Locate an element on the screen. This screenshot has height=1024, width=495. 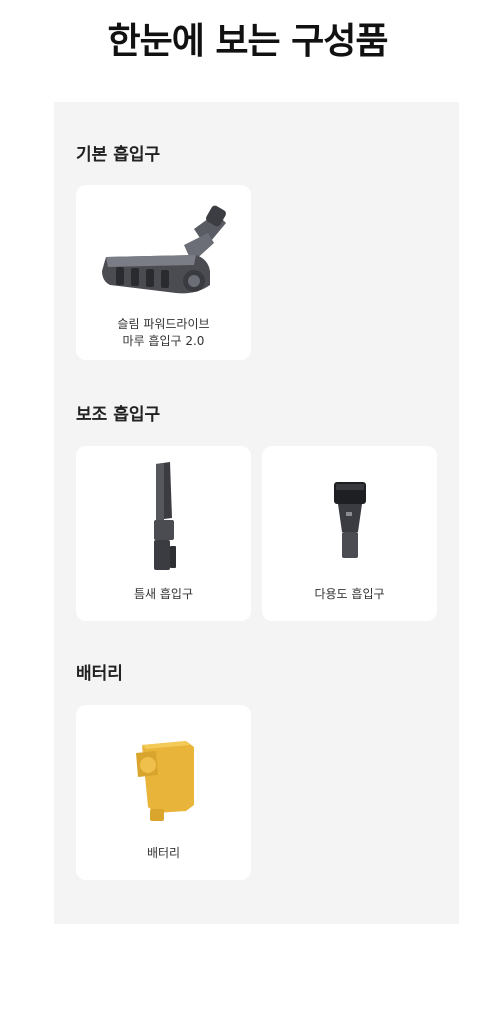
section-title-main-nozzle: 기본 흡입구 is located at coordinates (118, 155).